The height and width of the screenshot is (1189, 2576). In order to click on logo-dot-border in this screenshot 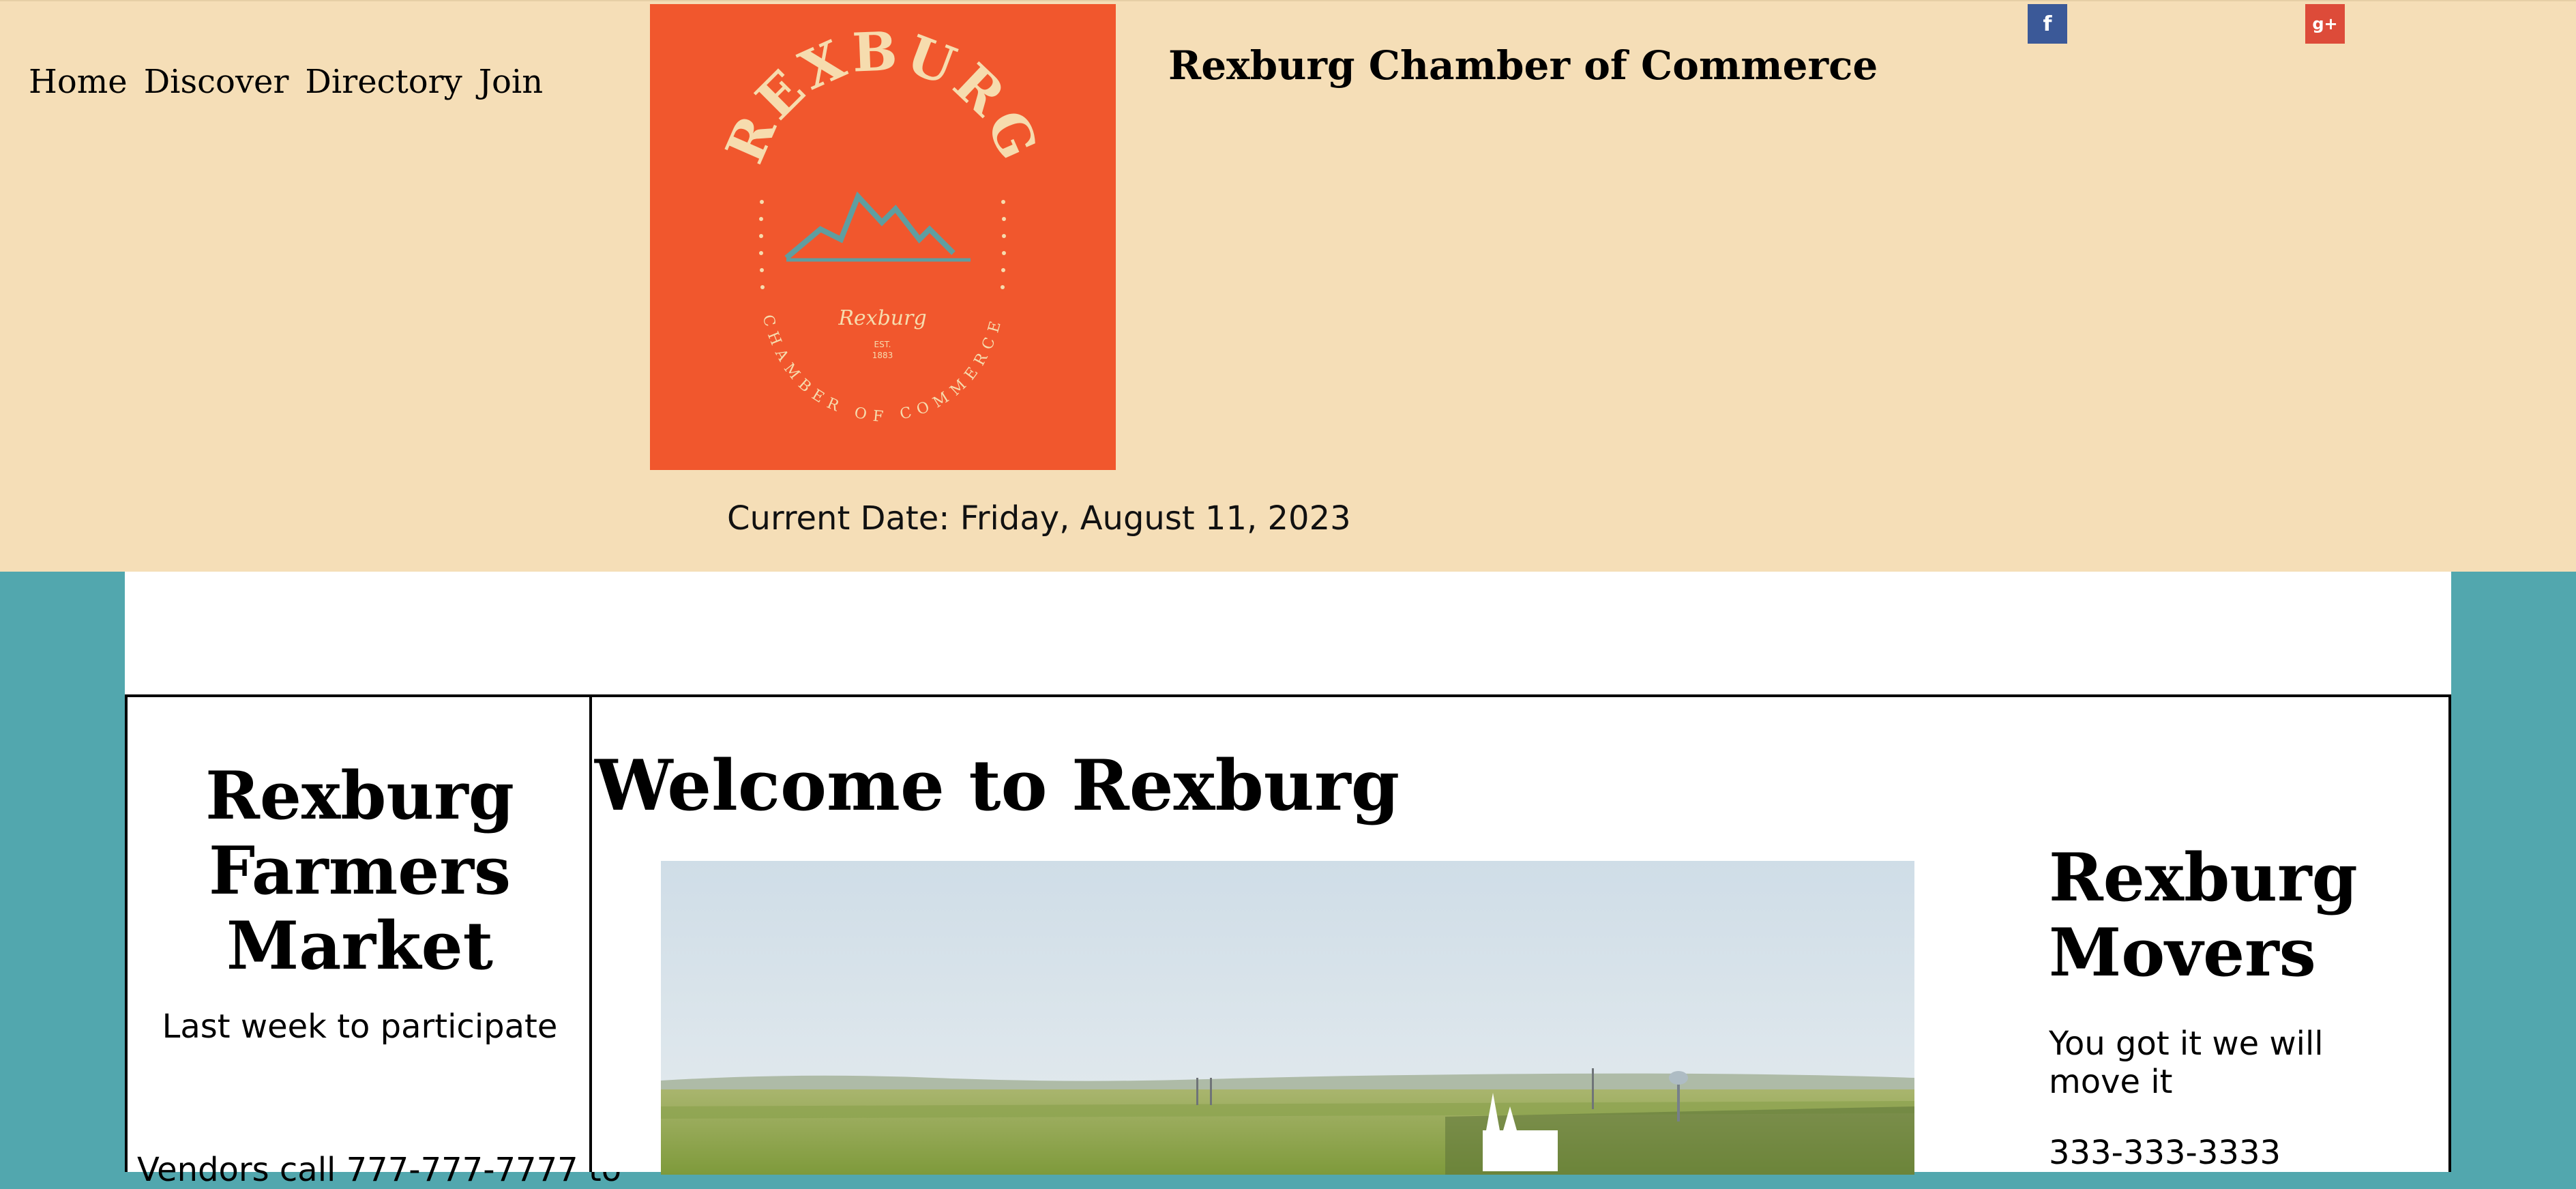, I will do `click(882, 244)`.